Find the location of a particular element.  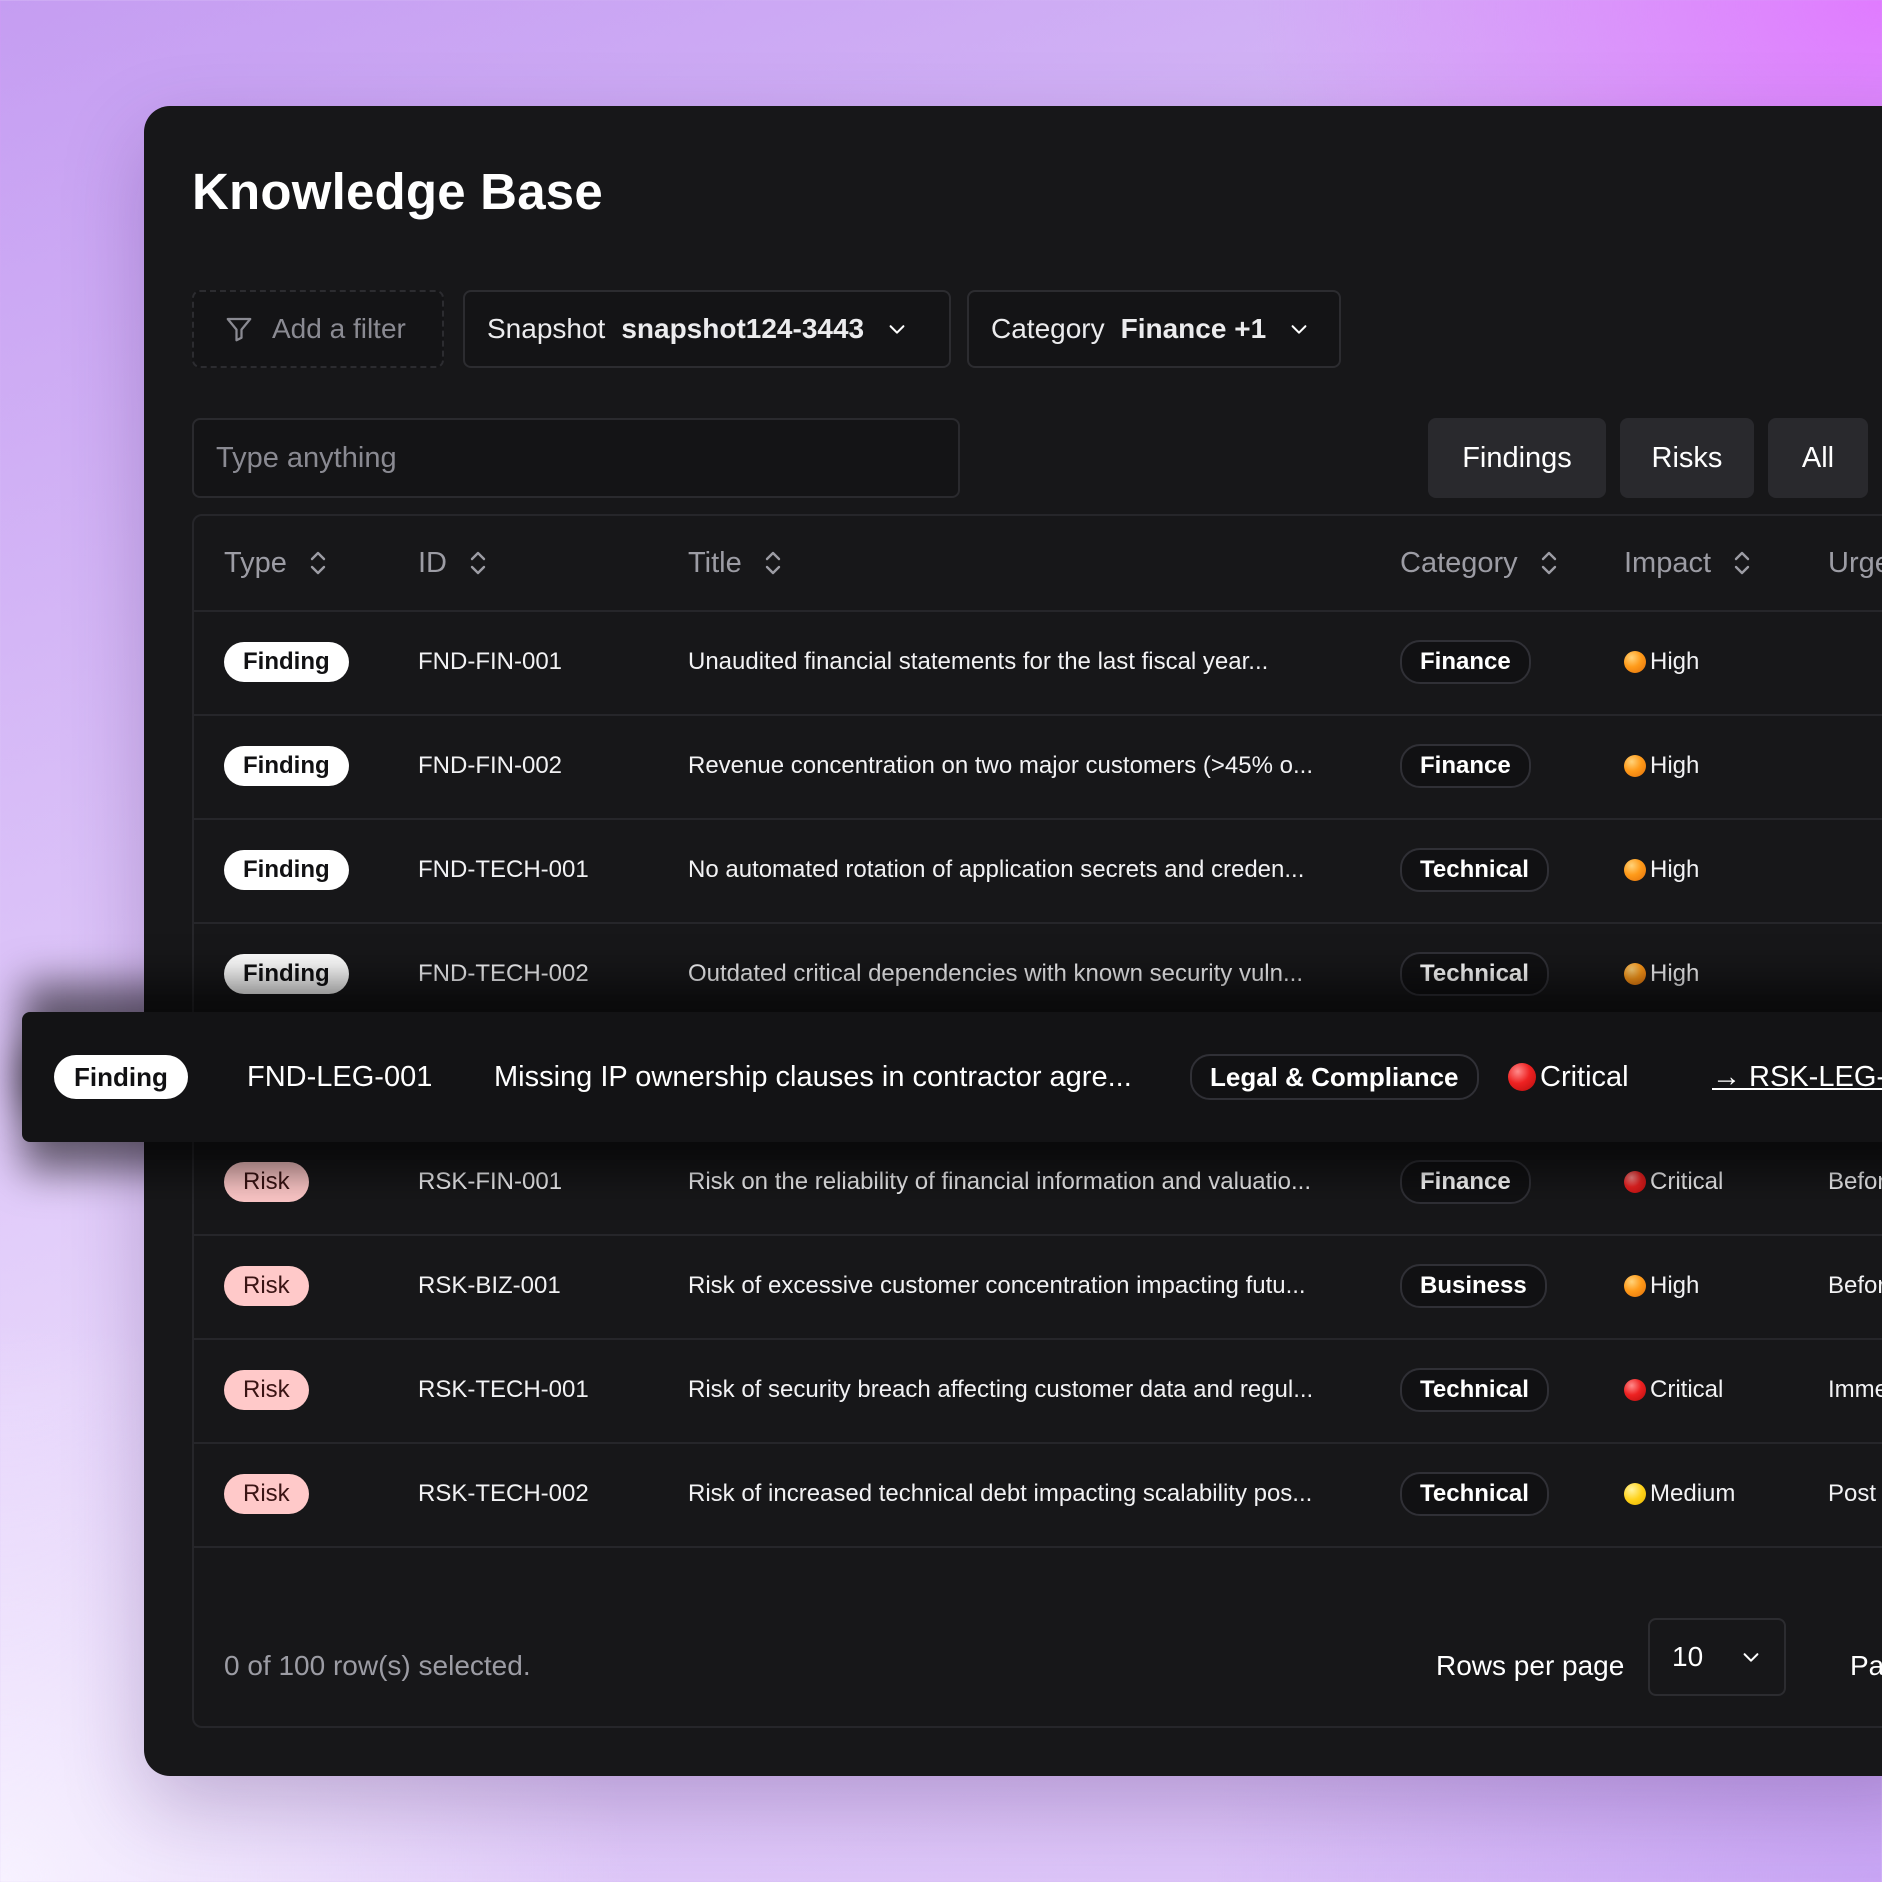

column-header-title: Title is located at coordinates (736, 563).